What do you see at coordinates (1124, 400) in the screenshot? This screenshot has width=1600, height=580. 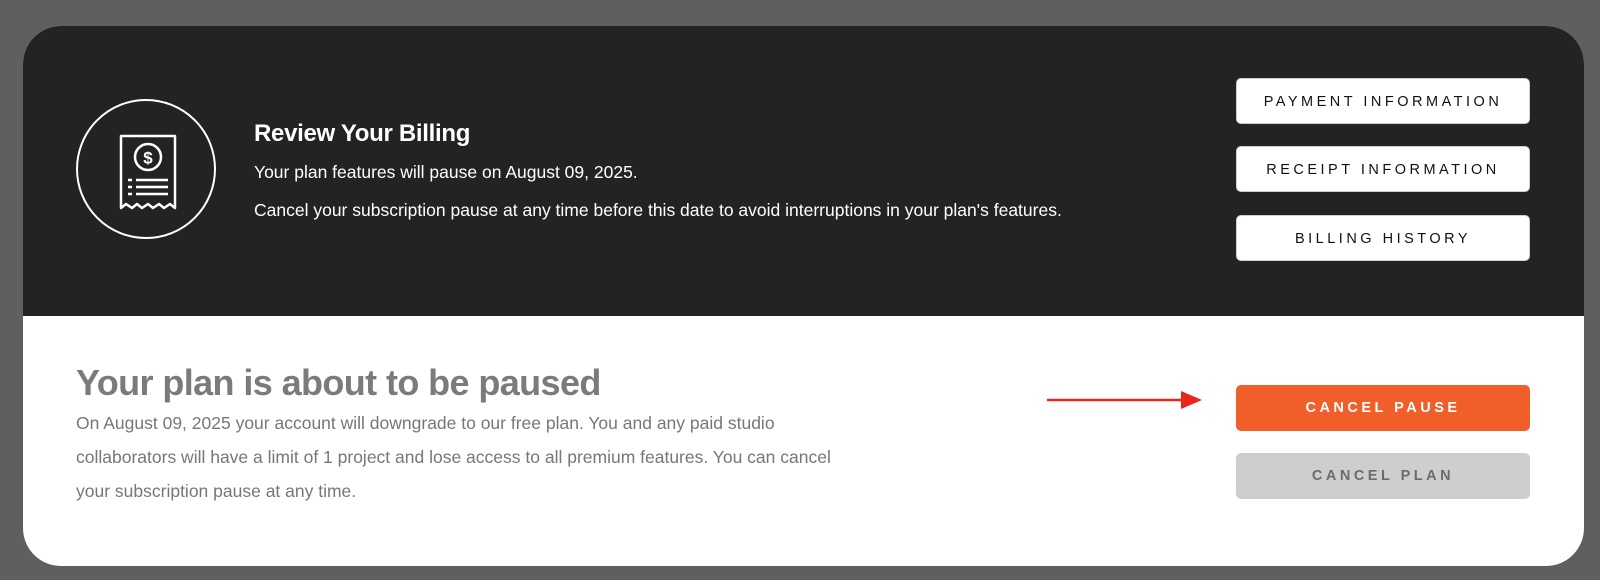 I see `arrow-right-icon` at bounding box center [1124, 400].